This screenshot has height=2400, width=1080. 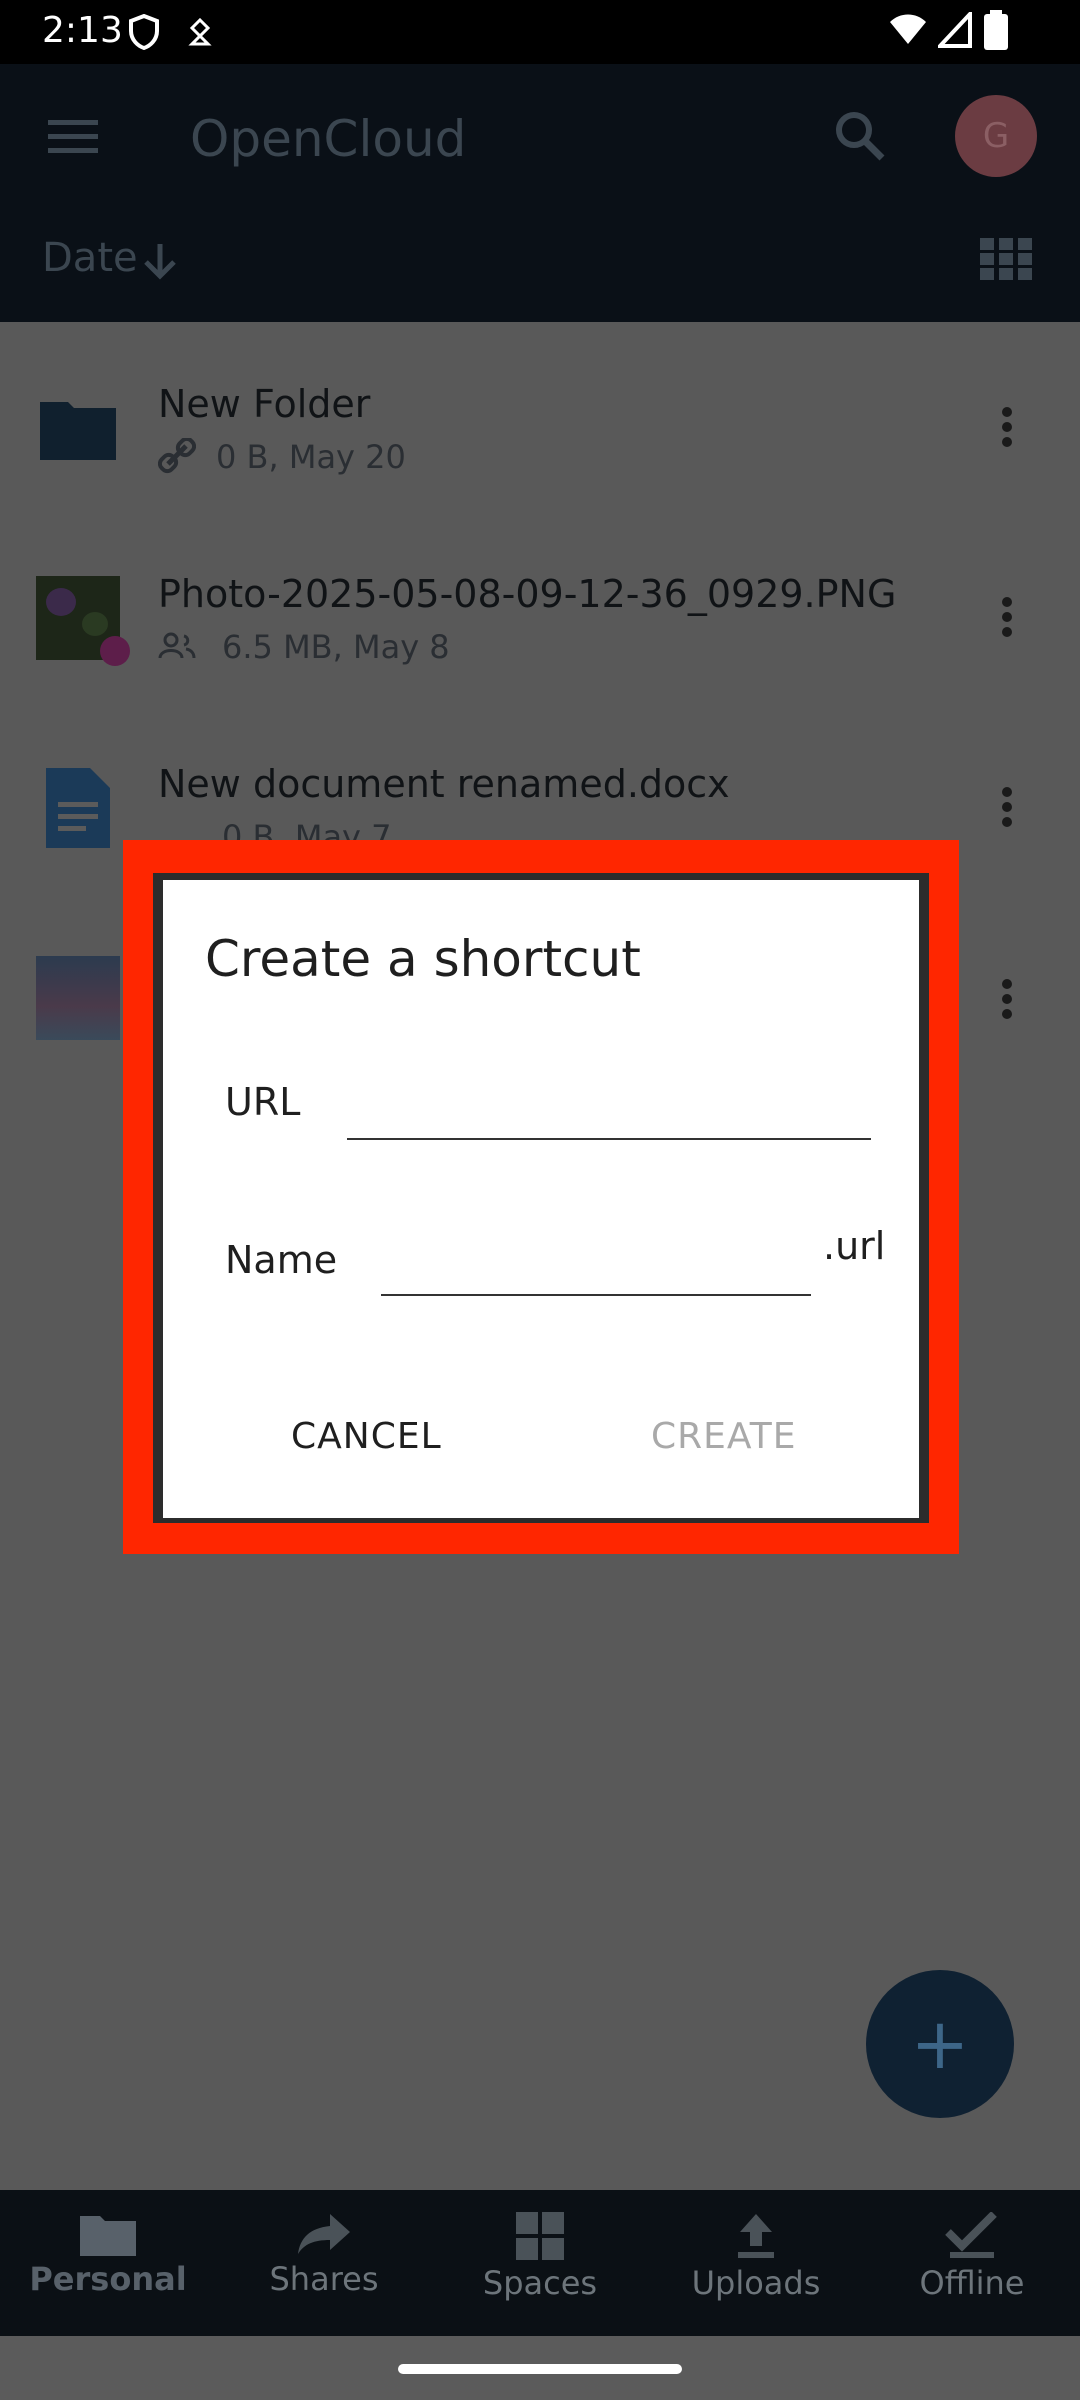 What do you see at coordinates (723, 1436) in the screenshot?
I see `create-button: CREATE` at bounding box center [723, 1436].